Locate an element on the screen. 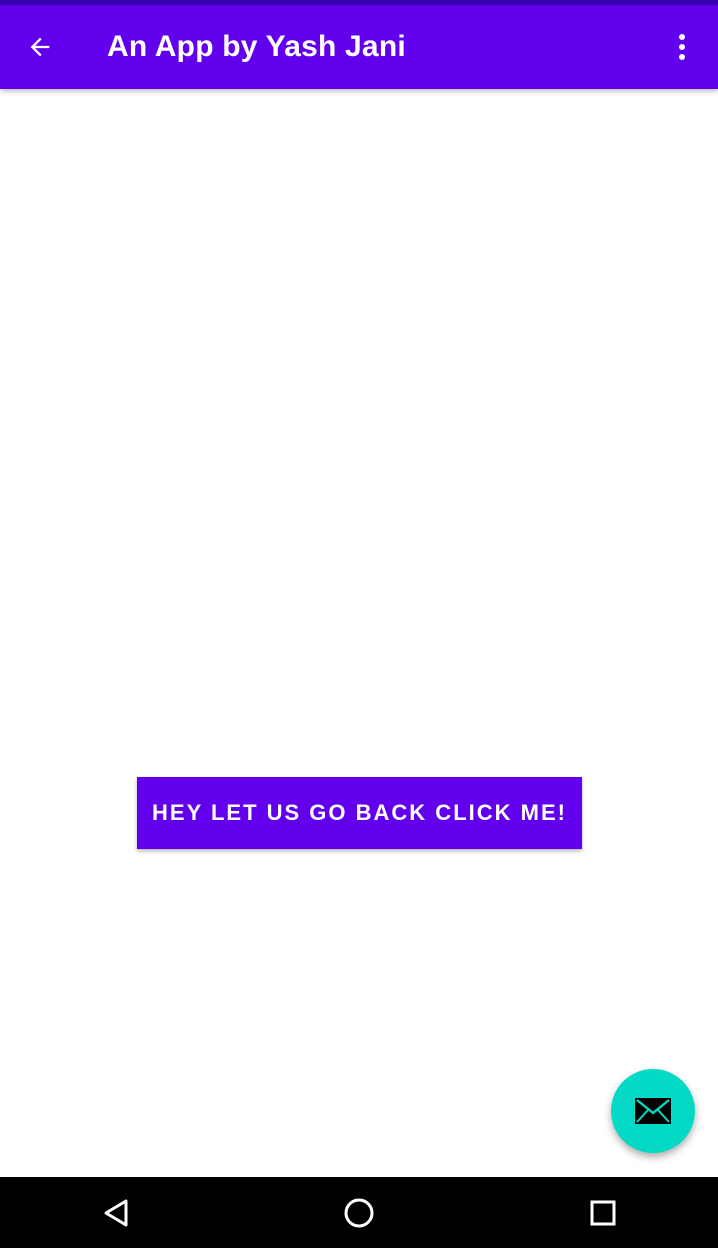  email-icon is located at coordinates (653, 1111).